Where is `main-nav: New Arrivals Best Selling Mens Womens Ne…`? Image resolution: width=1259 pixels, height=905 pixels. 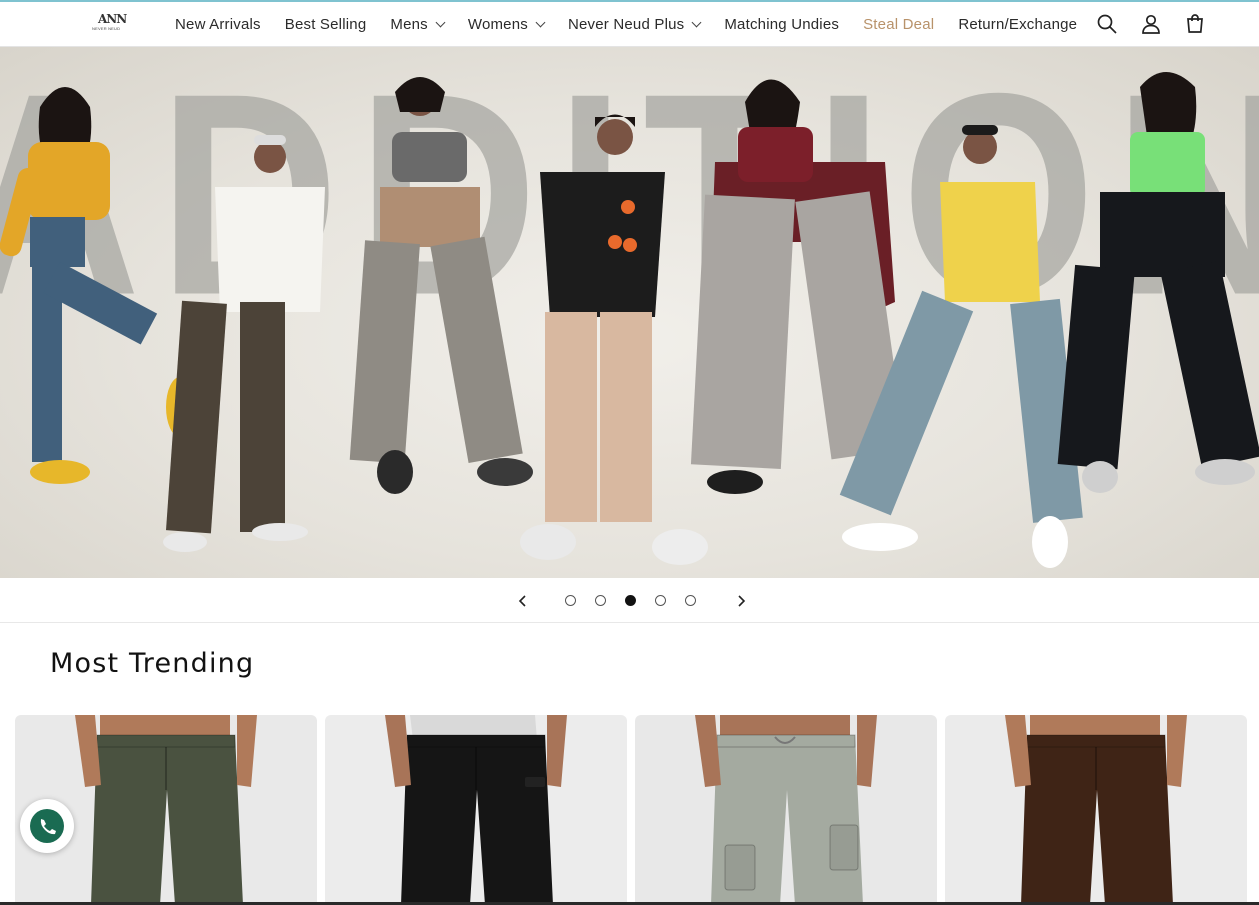
main-nav: New Arrivals Best Selling Mens Womens Ne… is located at coordinates (626, 24).